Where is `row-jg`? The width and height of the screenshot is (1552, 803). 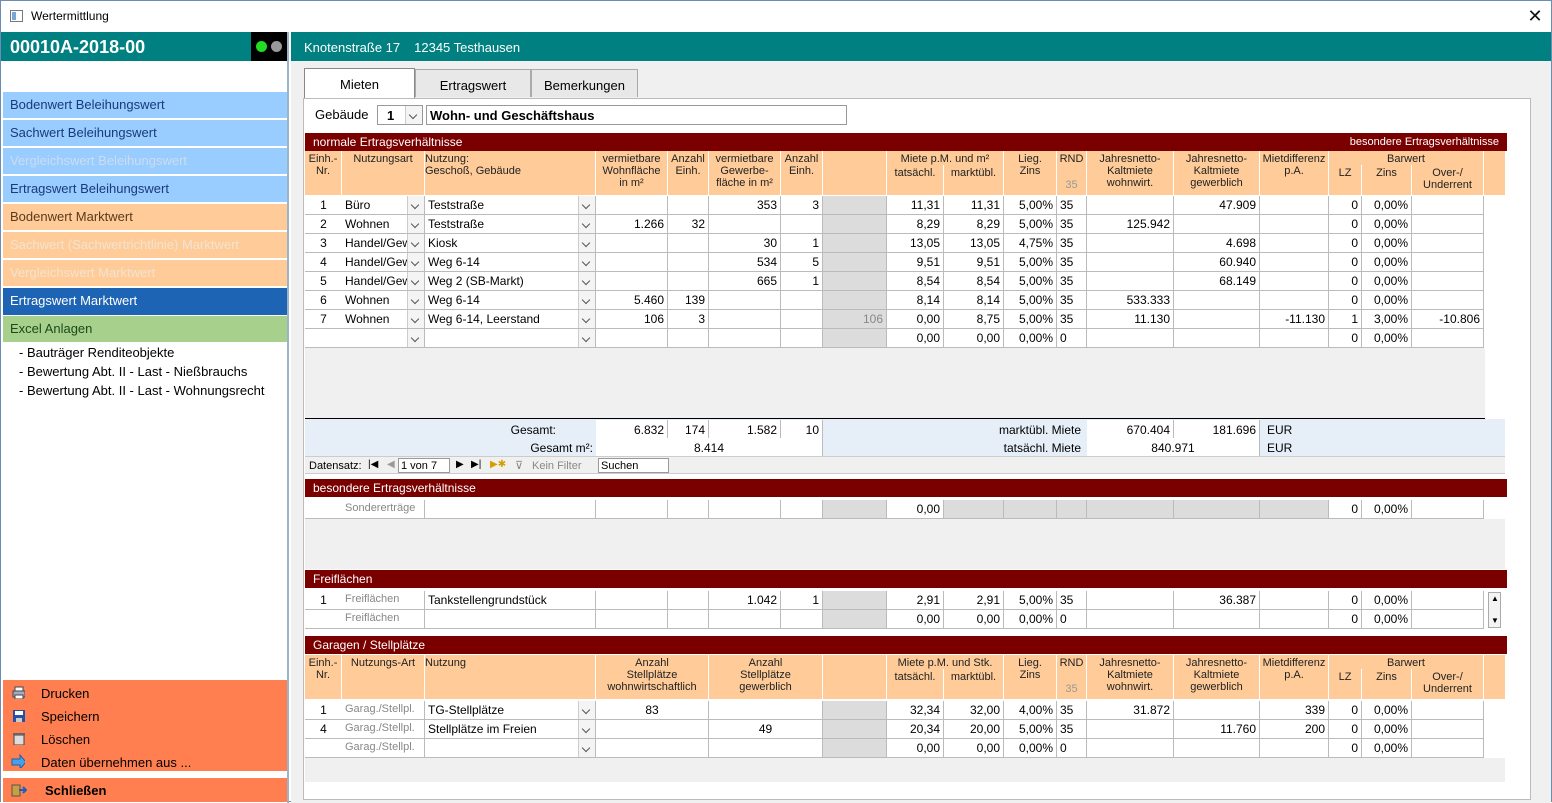
row-jg is located at coordinates (1217, 224).